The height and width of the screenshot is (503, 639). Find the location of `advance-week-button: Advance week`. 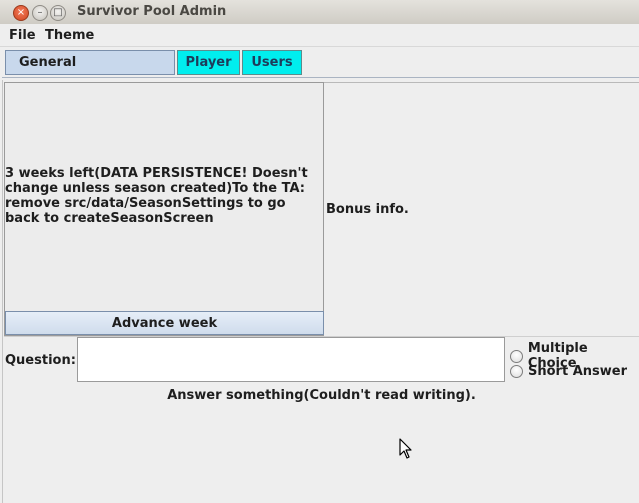

advance-week-button: Advance week is located at coordinates (164, 323).